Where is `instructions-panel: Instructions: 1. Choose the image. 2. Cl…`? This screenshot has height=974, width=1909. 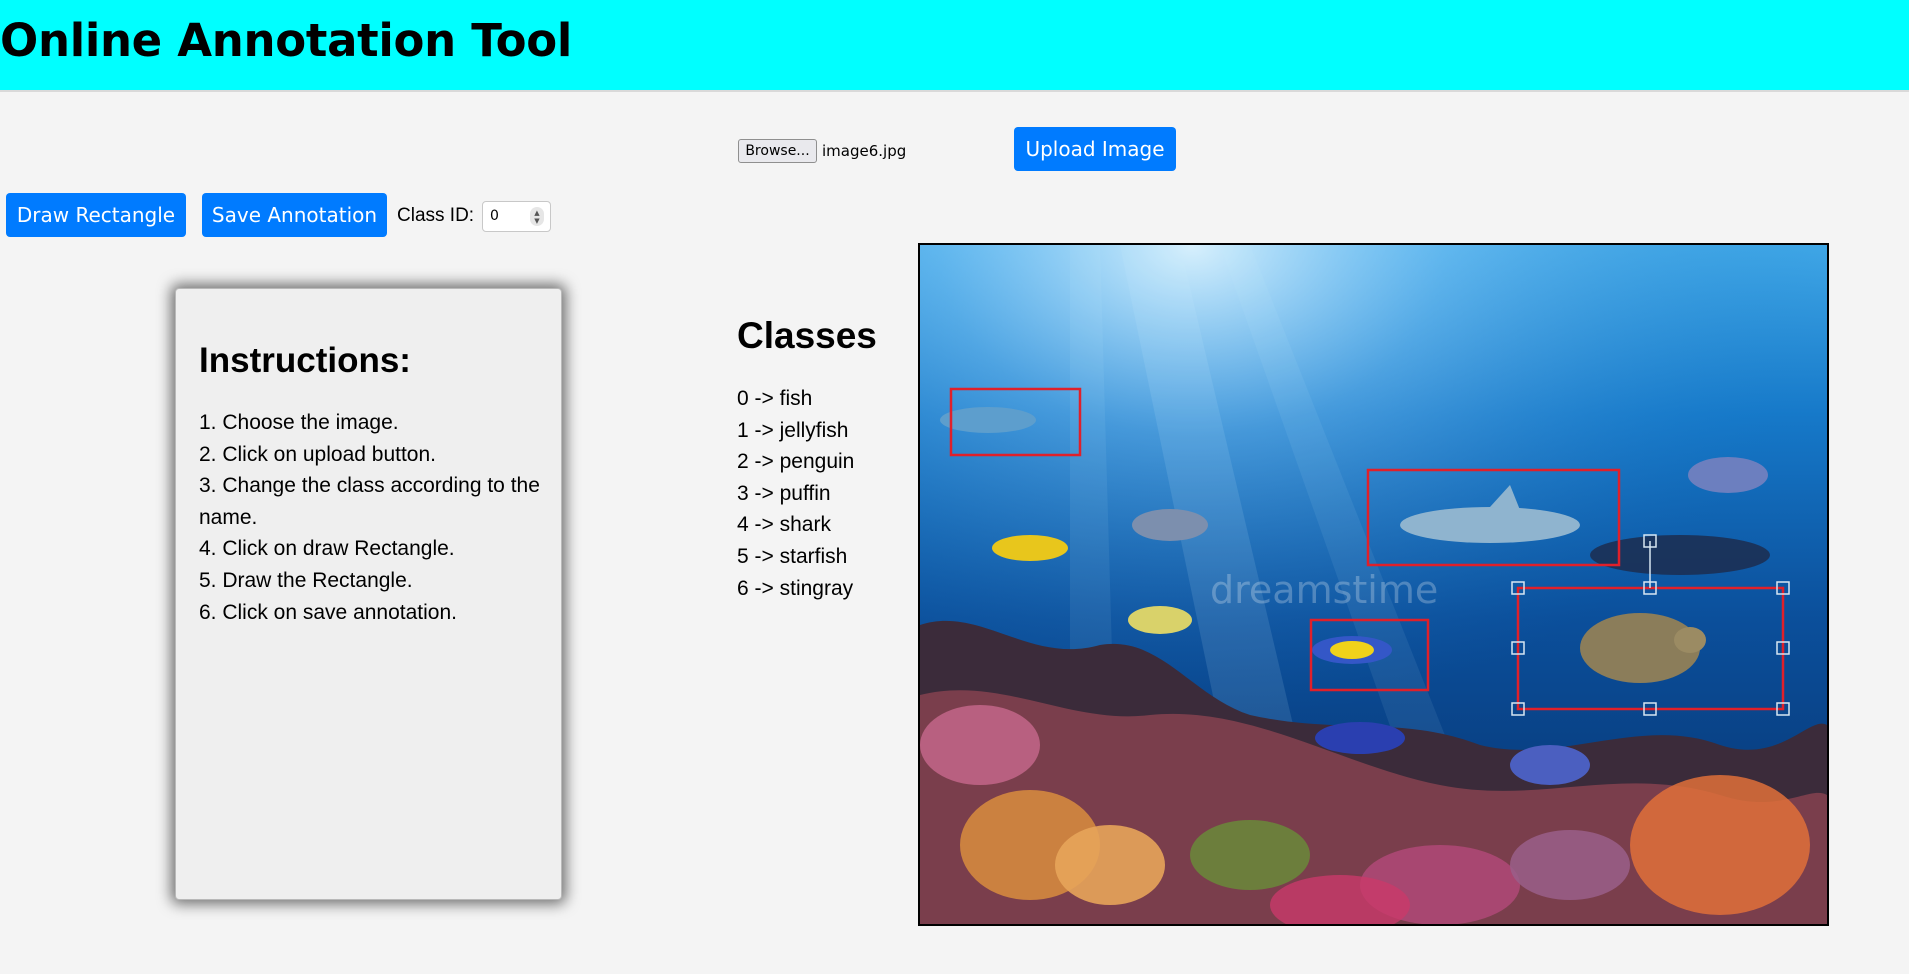
instructions-panel: Instructions: 1. Choose the image. 2. Cl… is located at coordinates (368, 594).